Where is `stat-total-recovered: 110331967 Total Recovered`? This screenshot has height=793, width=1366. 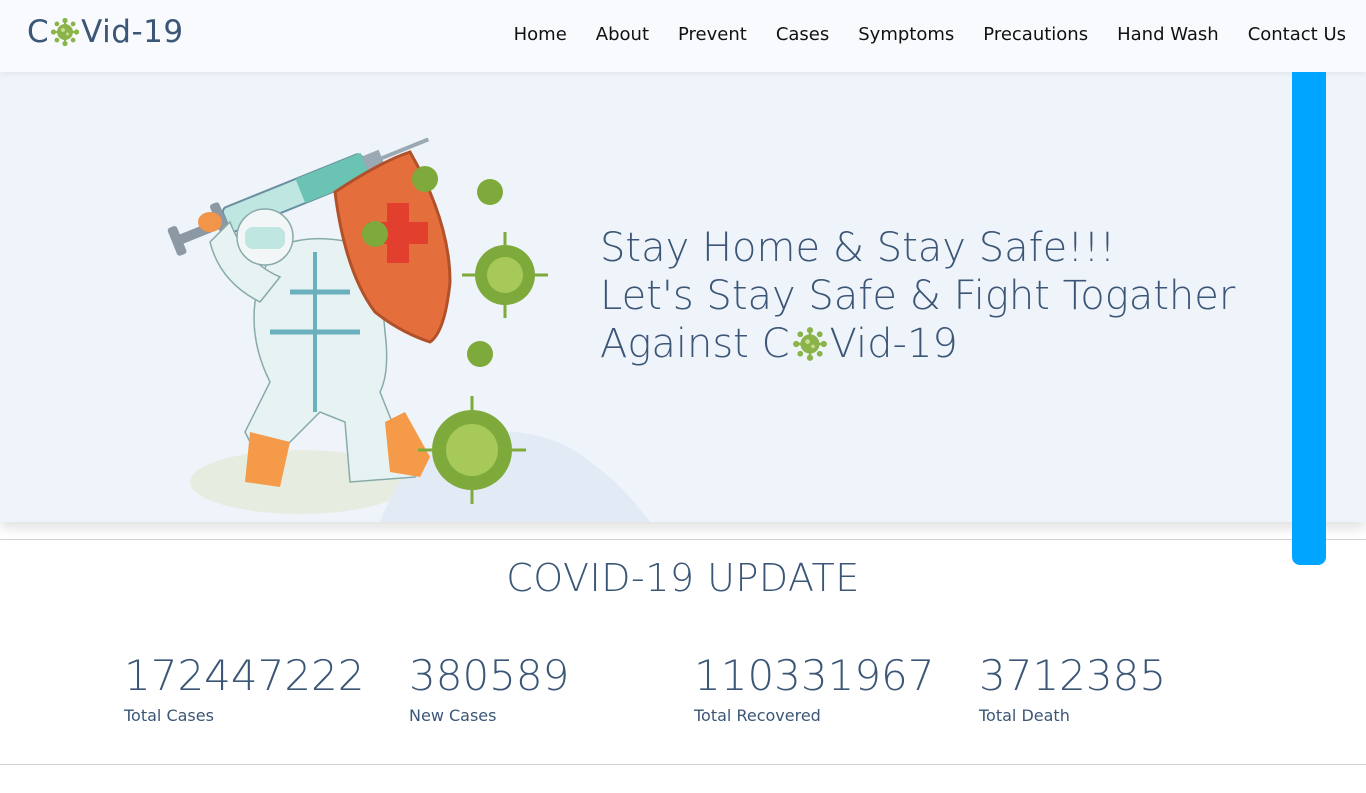 stat-total-recovered: 110331967 Total Recovered is located at coordinates (814, 688).